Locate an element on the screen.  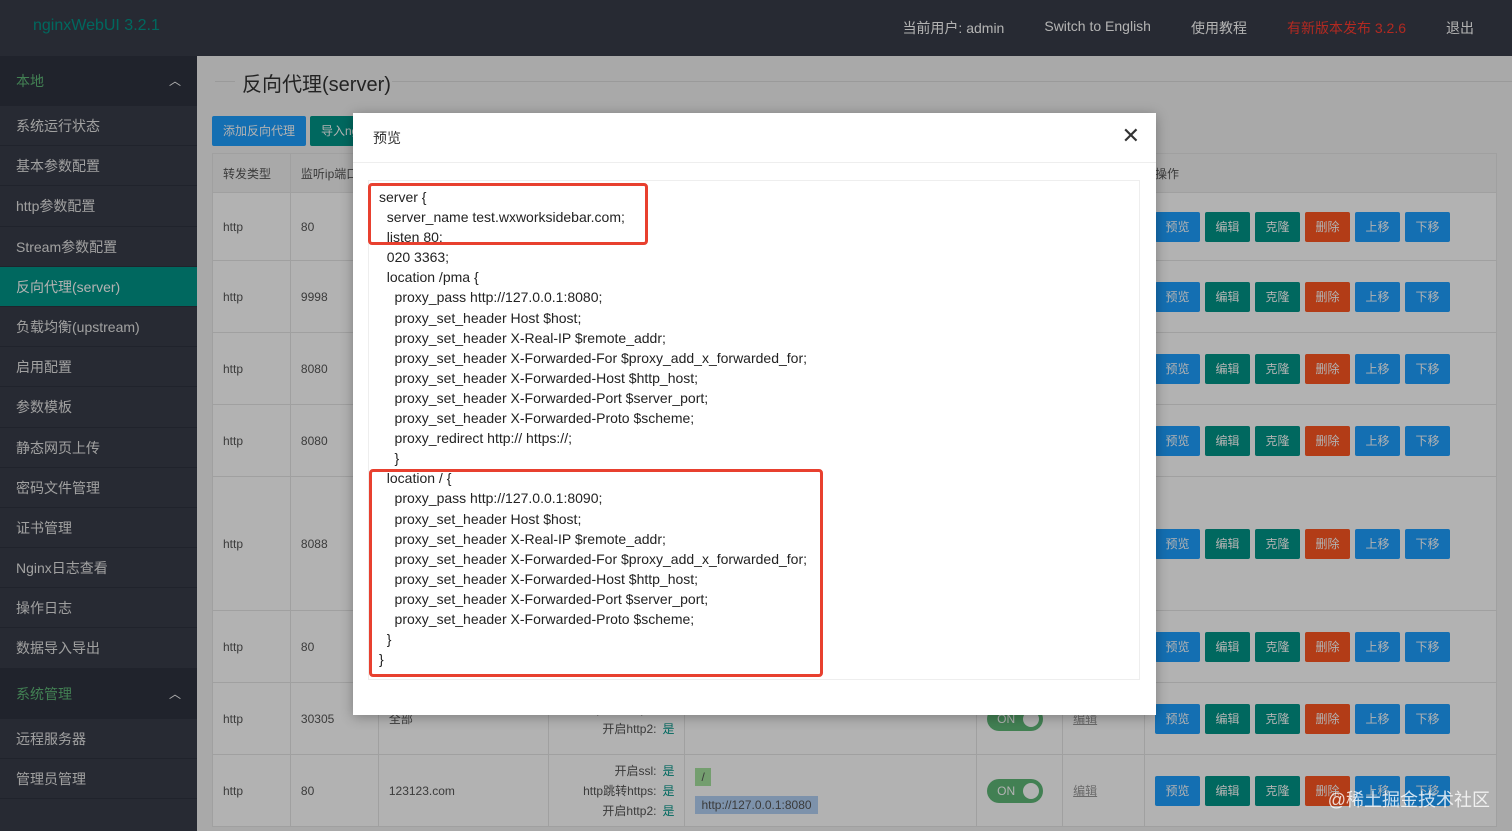
highlight-box-location is located at coordinates (596, 573).